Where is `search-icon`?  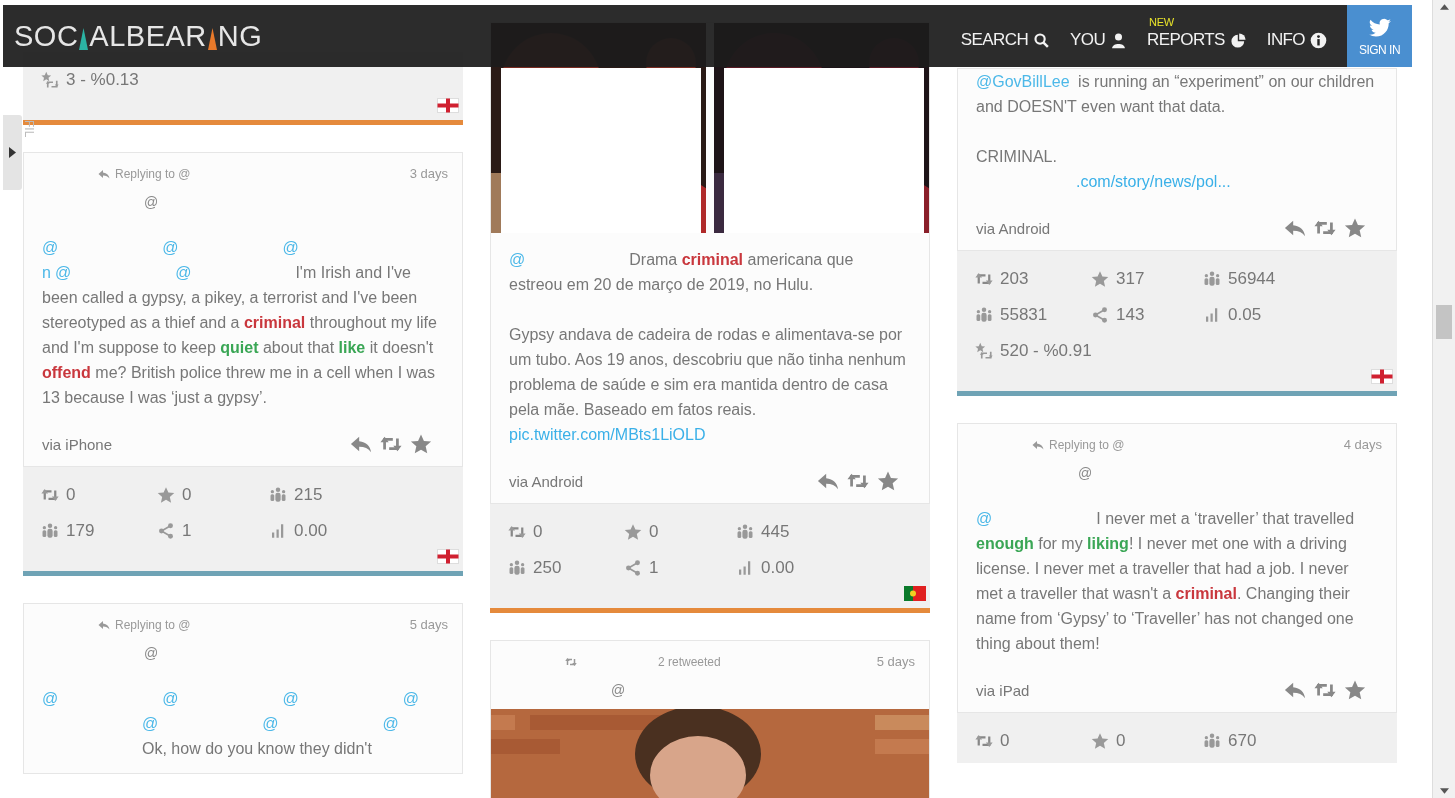 search-icon is located at coordinates (1042, 40).